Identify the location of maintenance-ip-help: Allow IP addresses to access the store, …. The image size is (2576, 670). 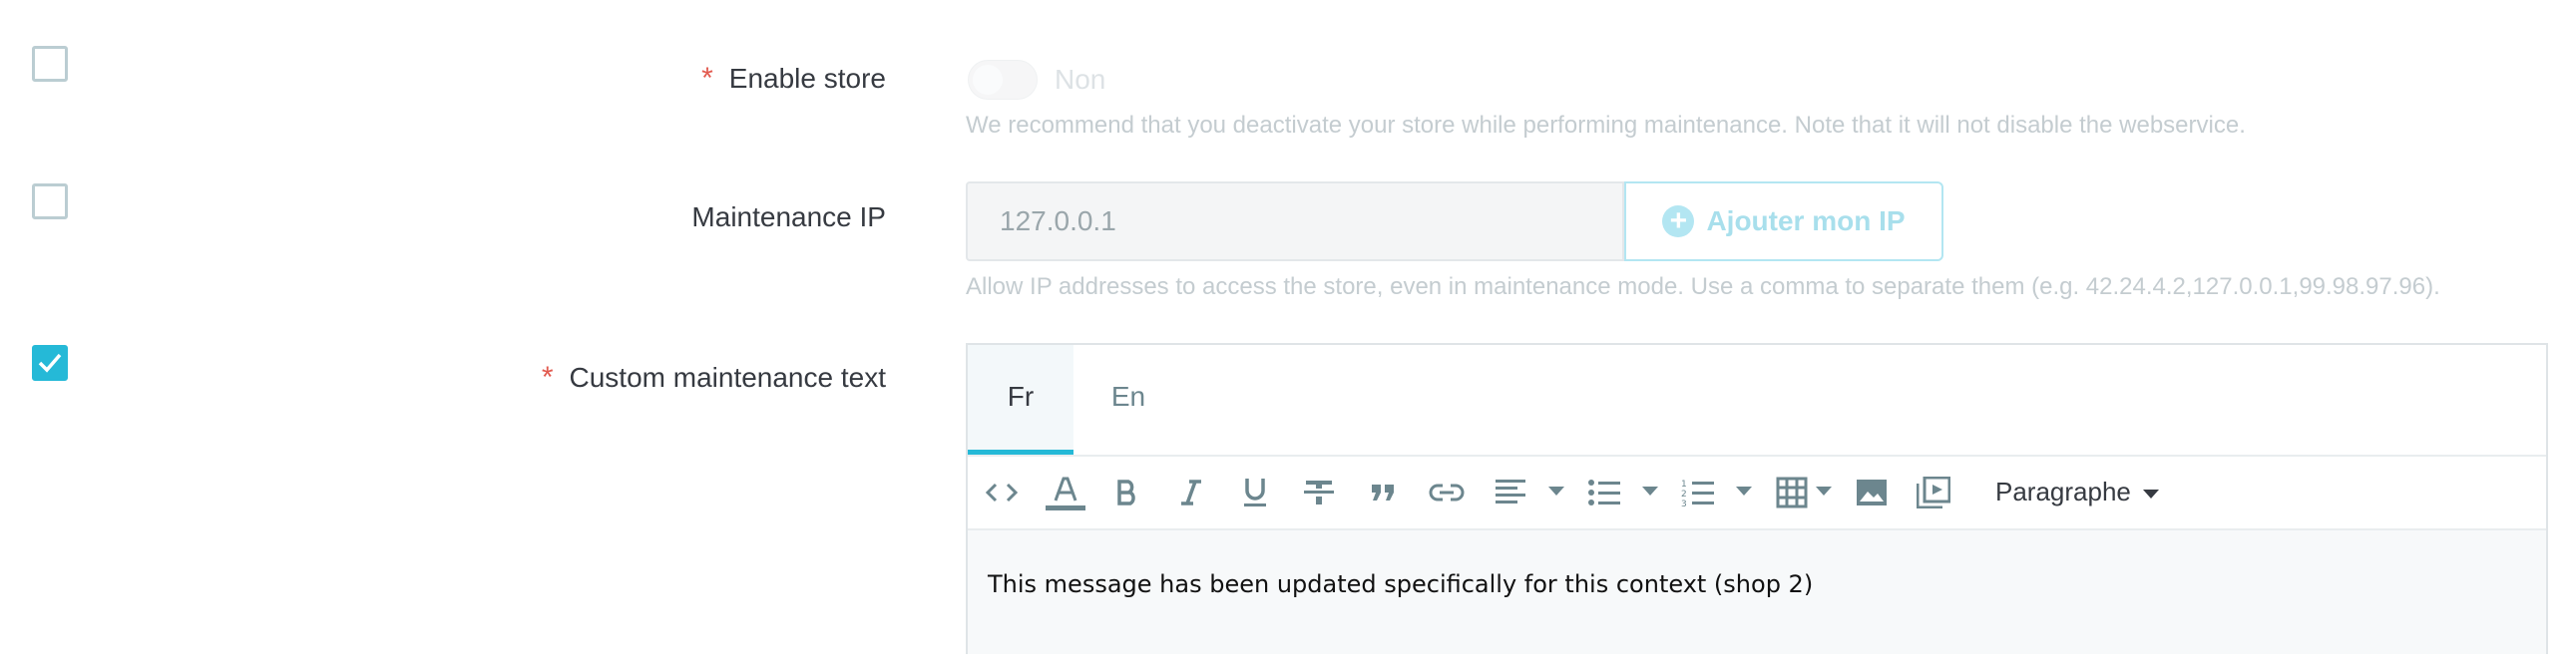
(1703, 286).